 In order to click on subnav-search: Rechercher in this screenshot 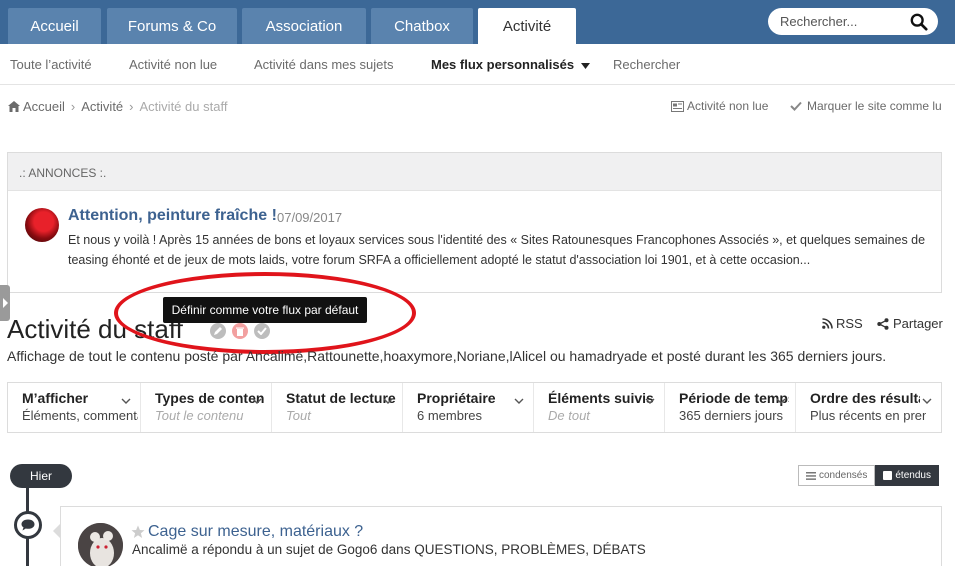, I will do `click(646, 64)`.